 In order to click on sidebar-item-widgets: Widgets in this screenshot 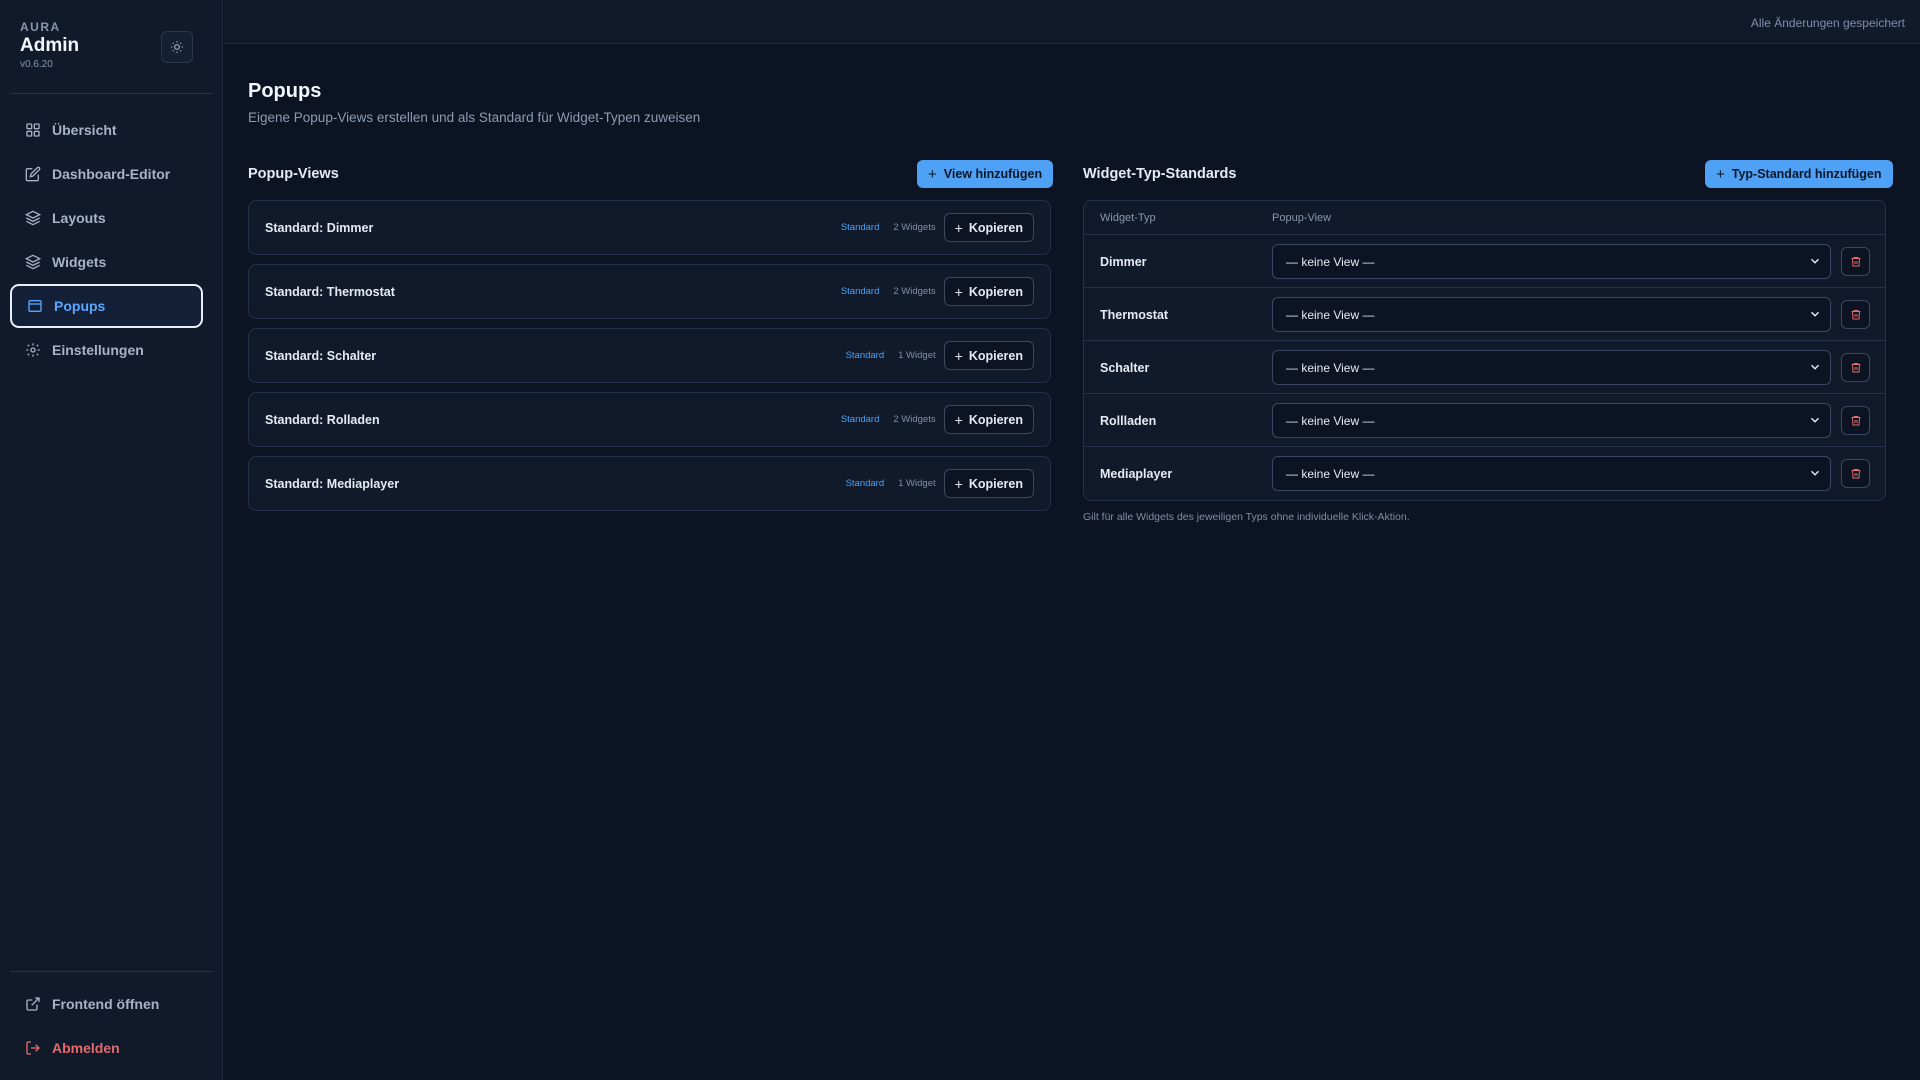, I will do `click(106, 262)`.